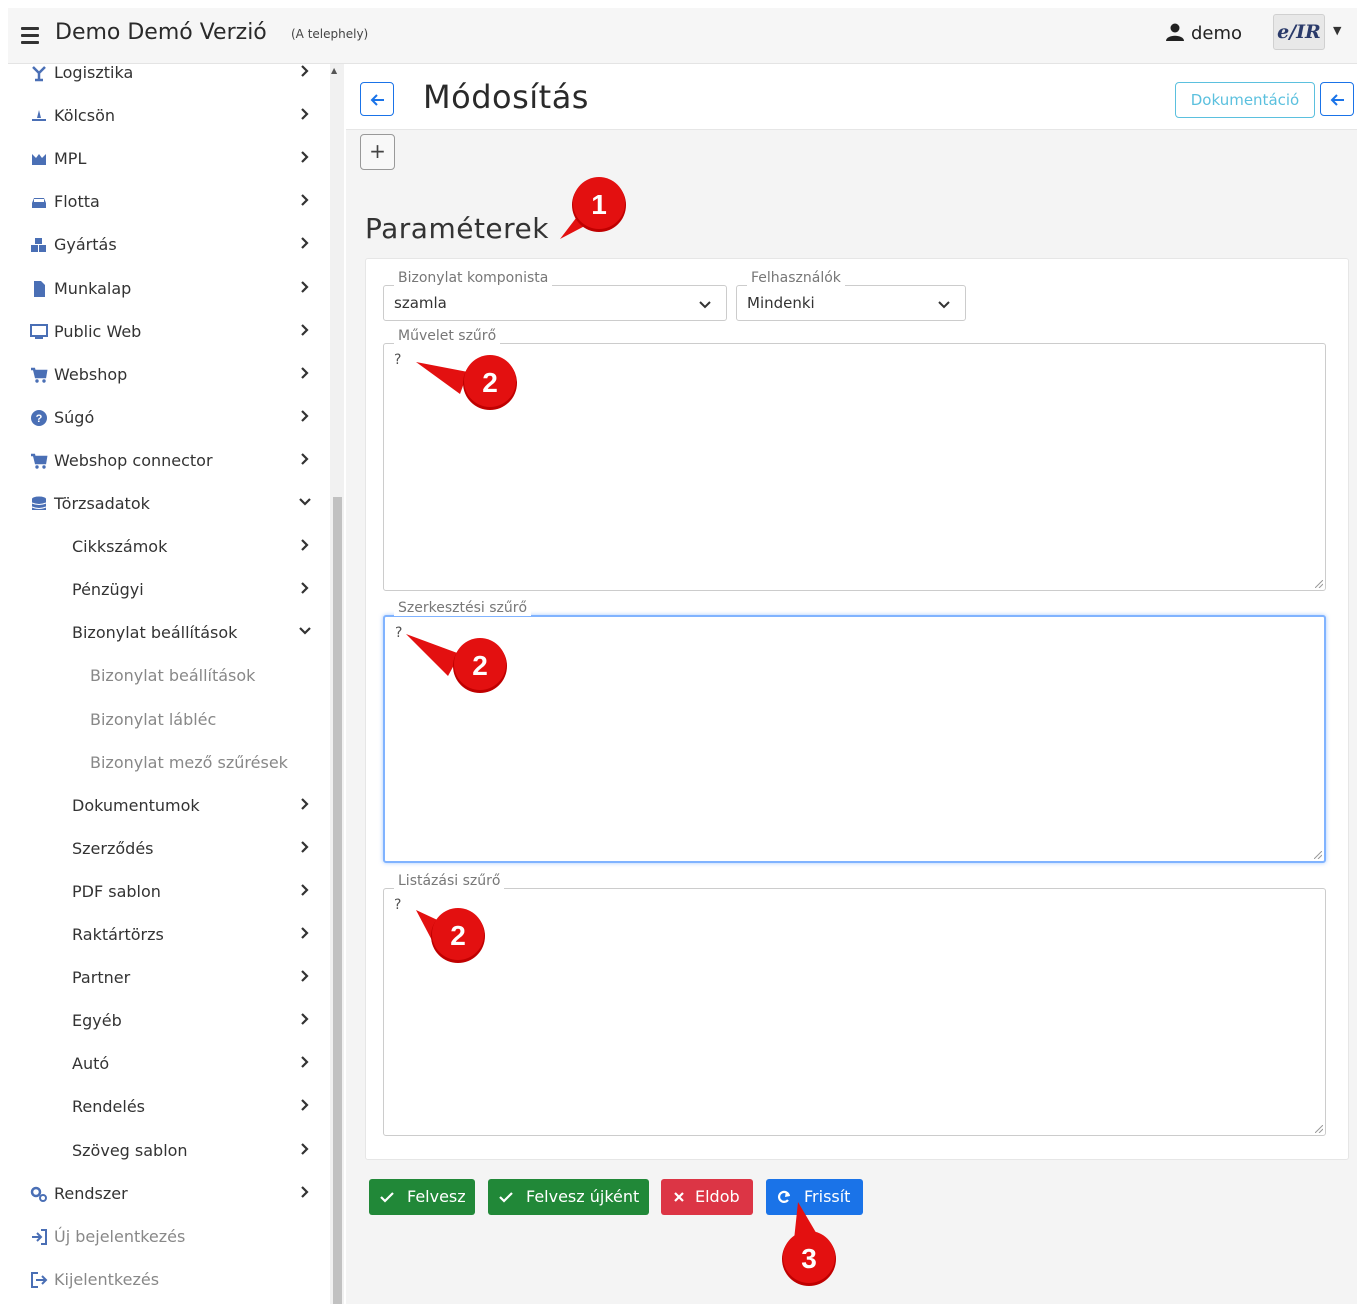 The height and width of the screenshot is (1304, 1357). Describe the element at coordinates (809, 1244) in the screenshot. I see `callout-marker-3: 3` at that location.